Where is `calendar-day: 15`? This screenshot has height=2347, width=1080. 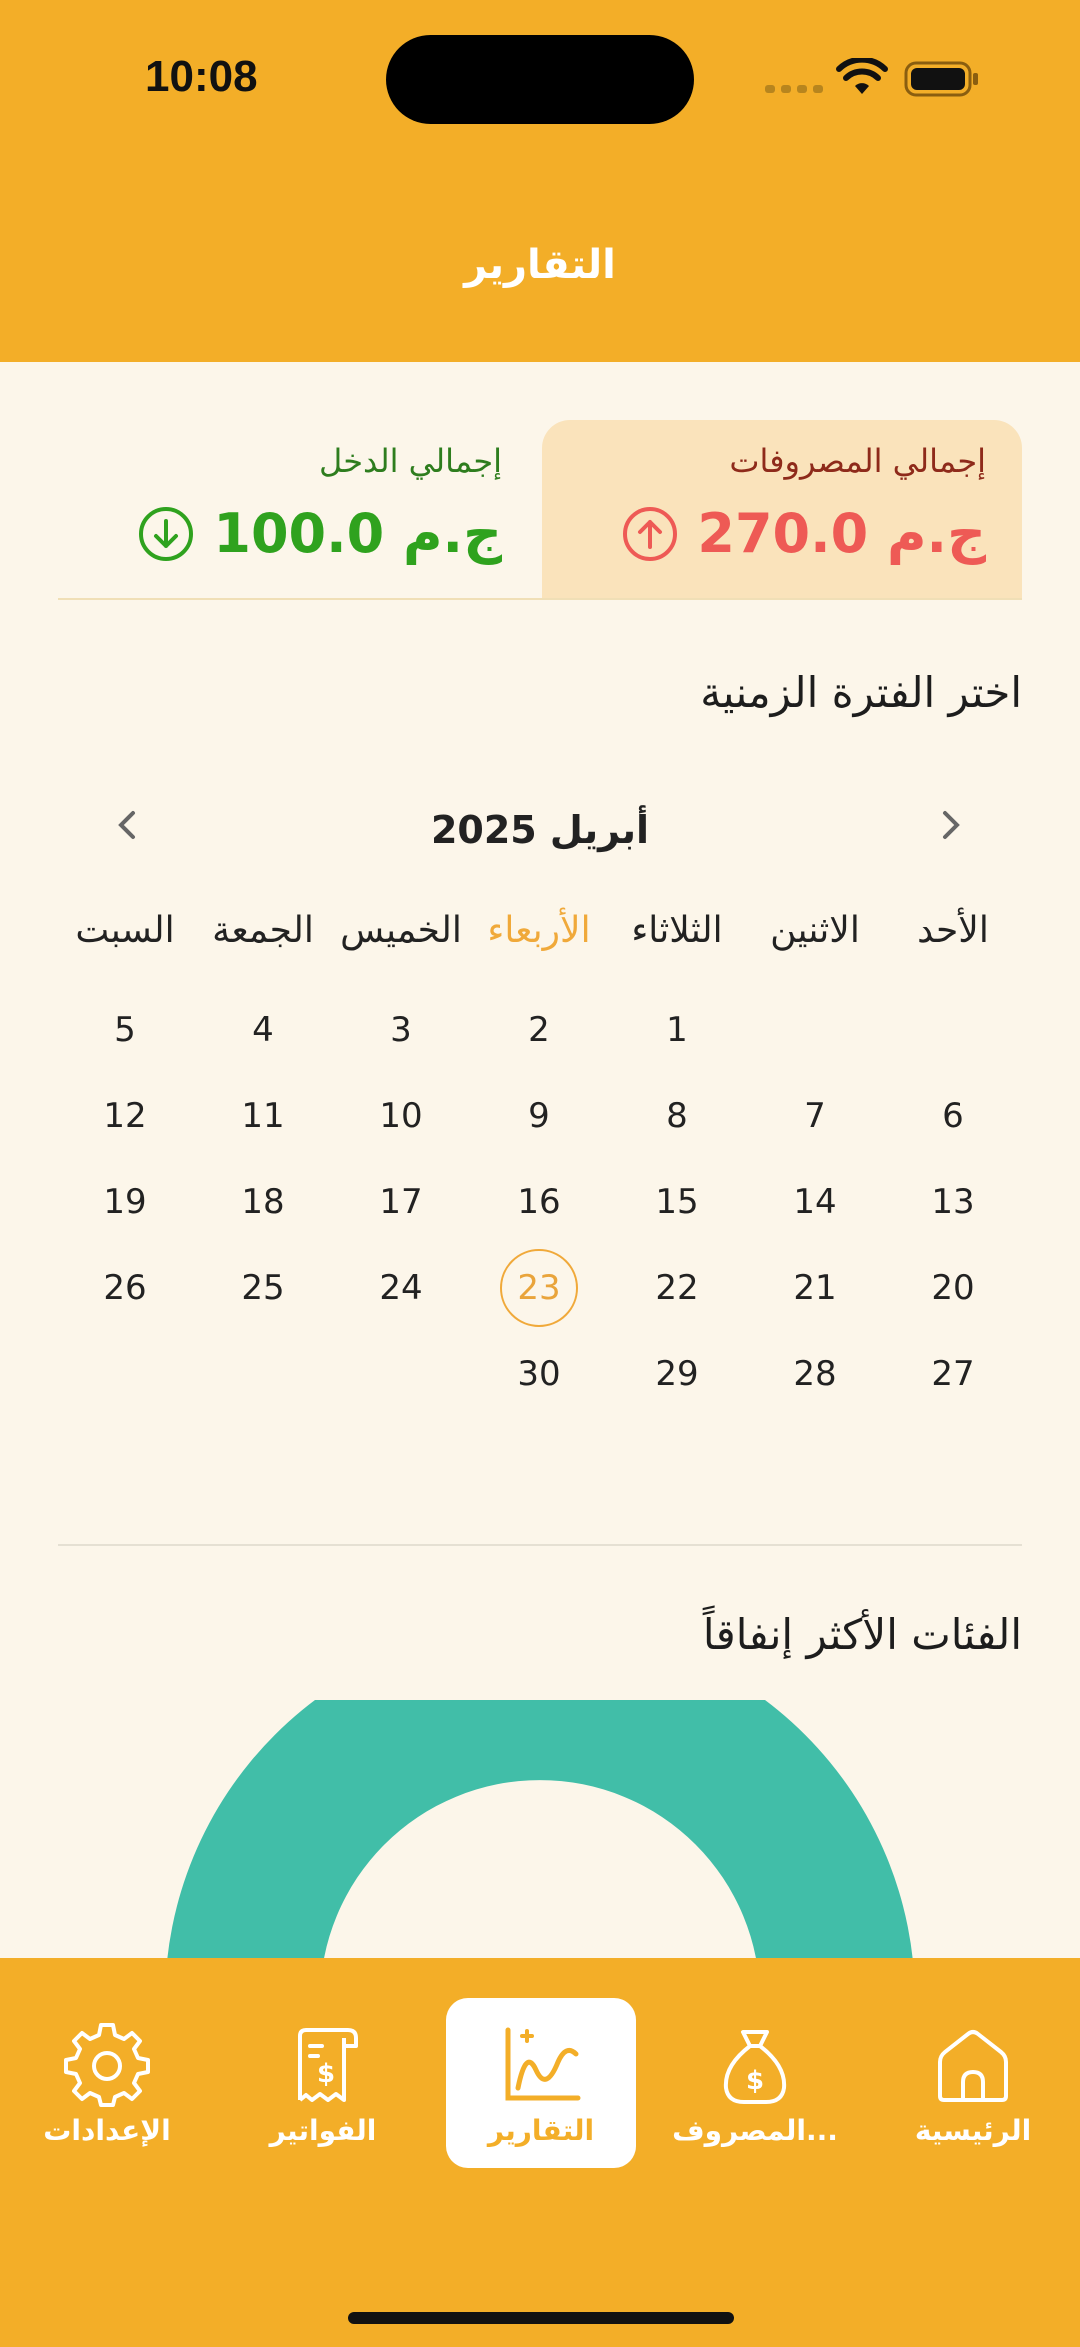 calendar-day: 15 is located at coordinates (677, 1202).